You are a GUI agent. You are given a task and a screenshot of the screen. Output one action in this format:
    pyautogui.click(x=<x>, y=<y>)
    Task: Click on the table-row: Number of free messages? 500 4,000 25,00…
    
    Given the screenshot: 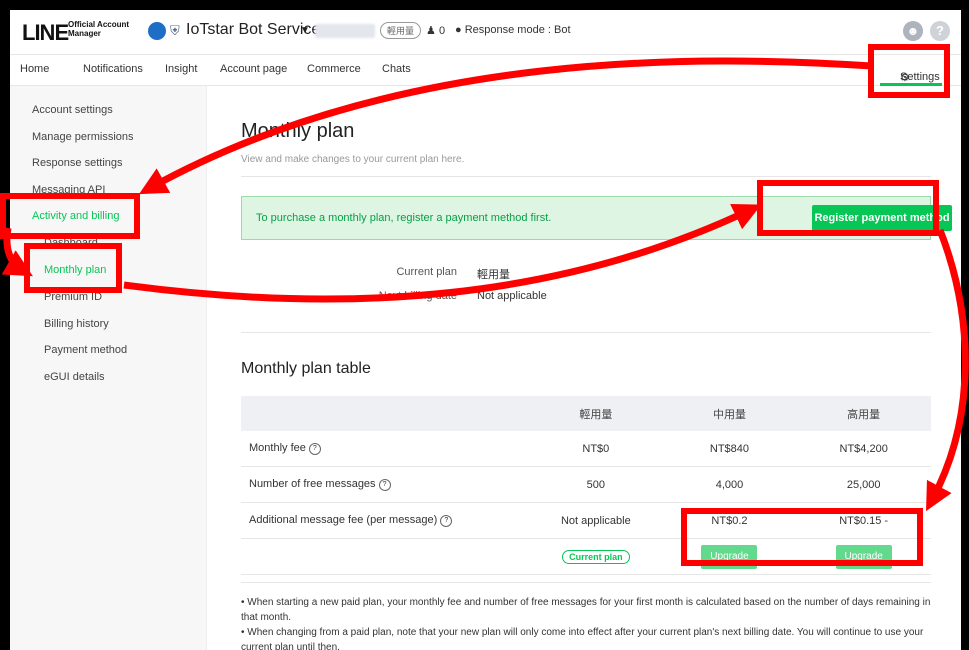 What is the action you would take?
    pyautogui.click(x=586, y=484)
    